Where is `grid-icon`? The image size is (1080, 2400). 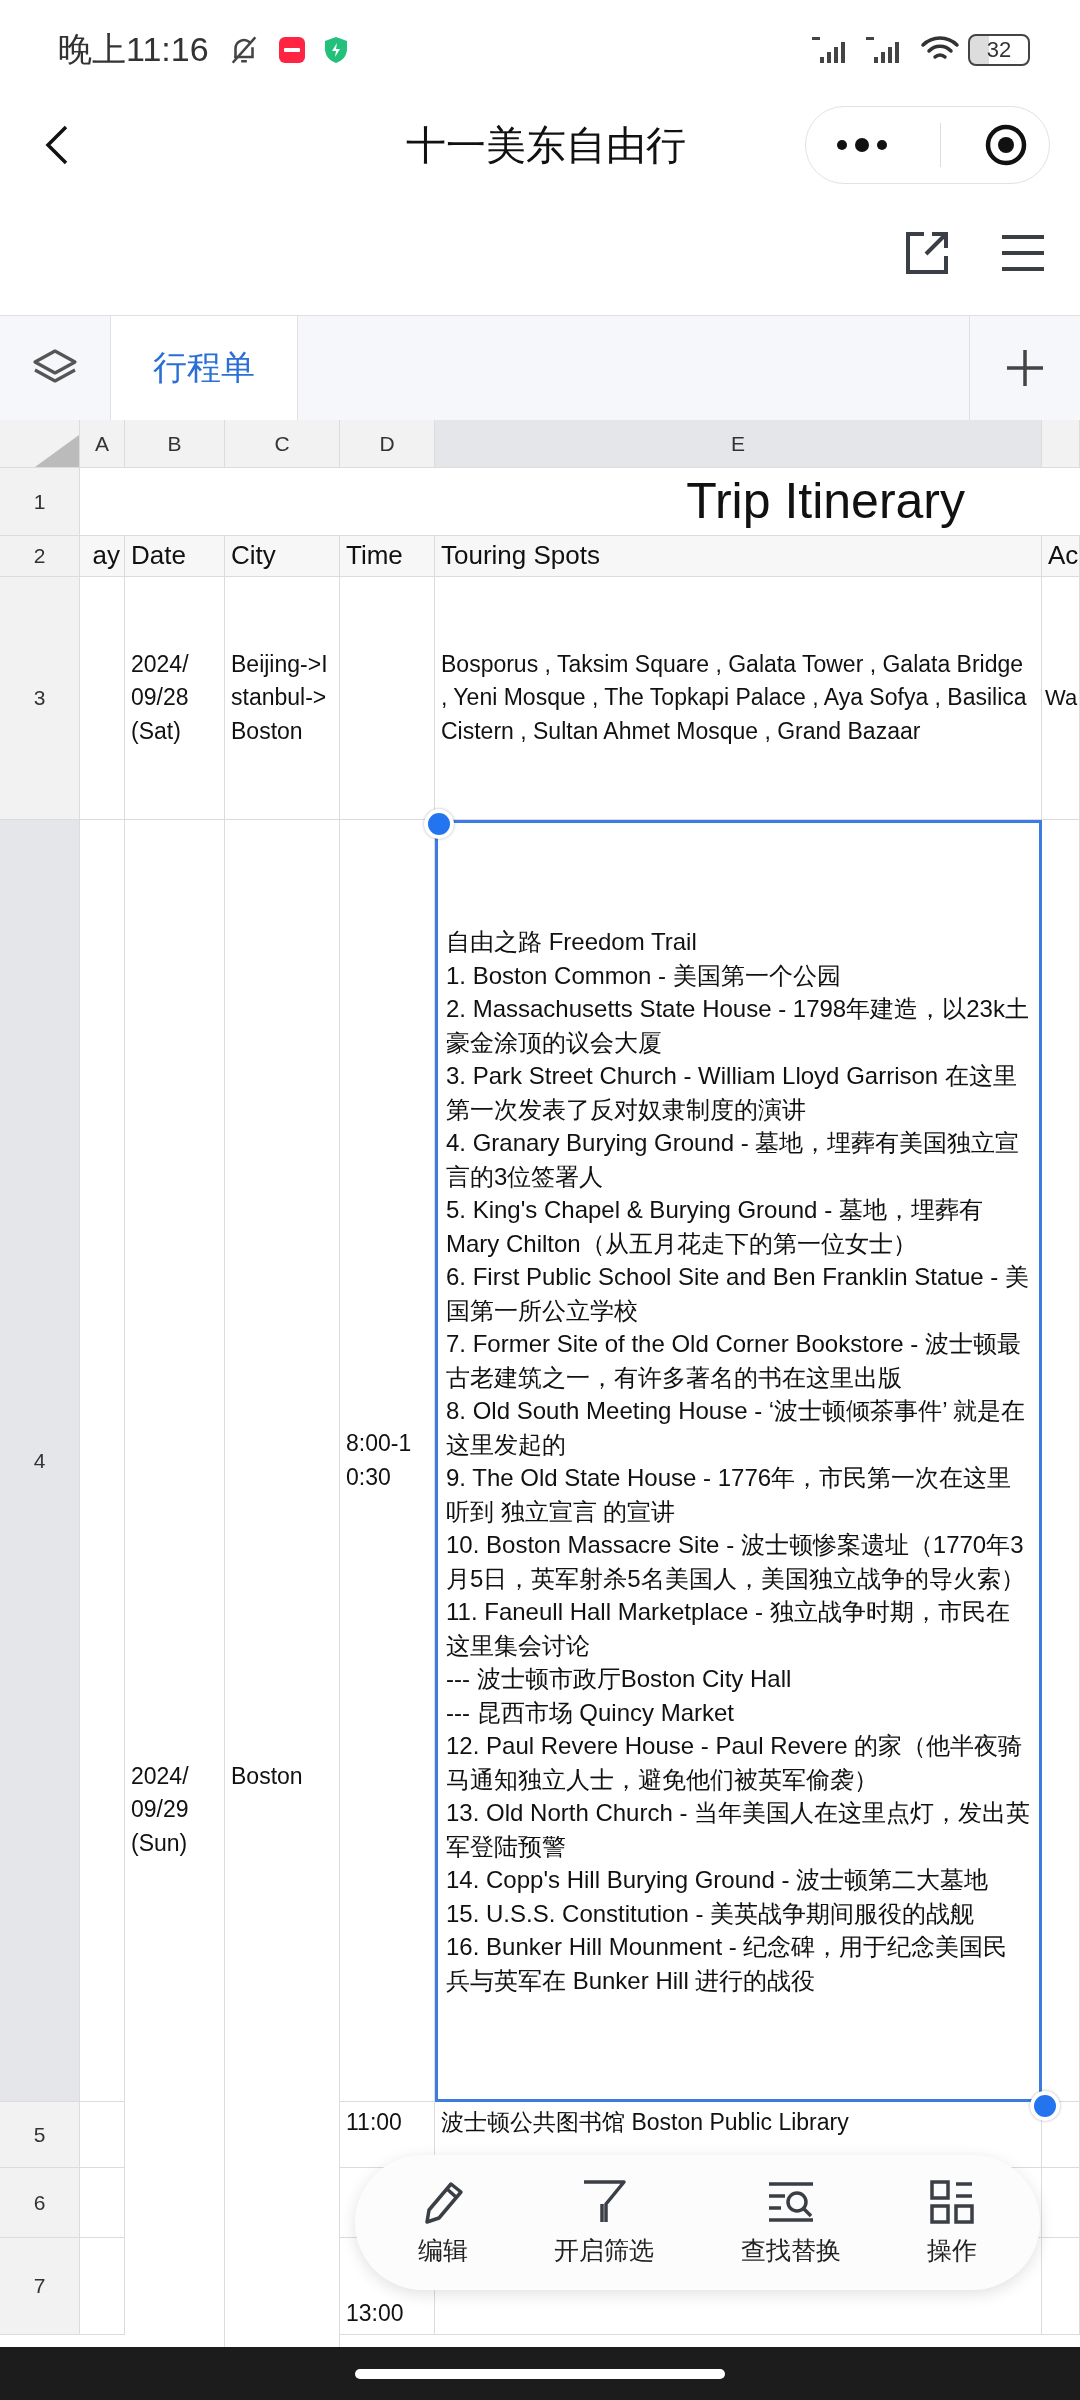 grid-icon is located at coordinates (951, 2202).